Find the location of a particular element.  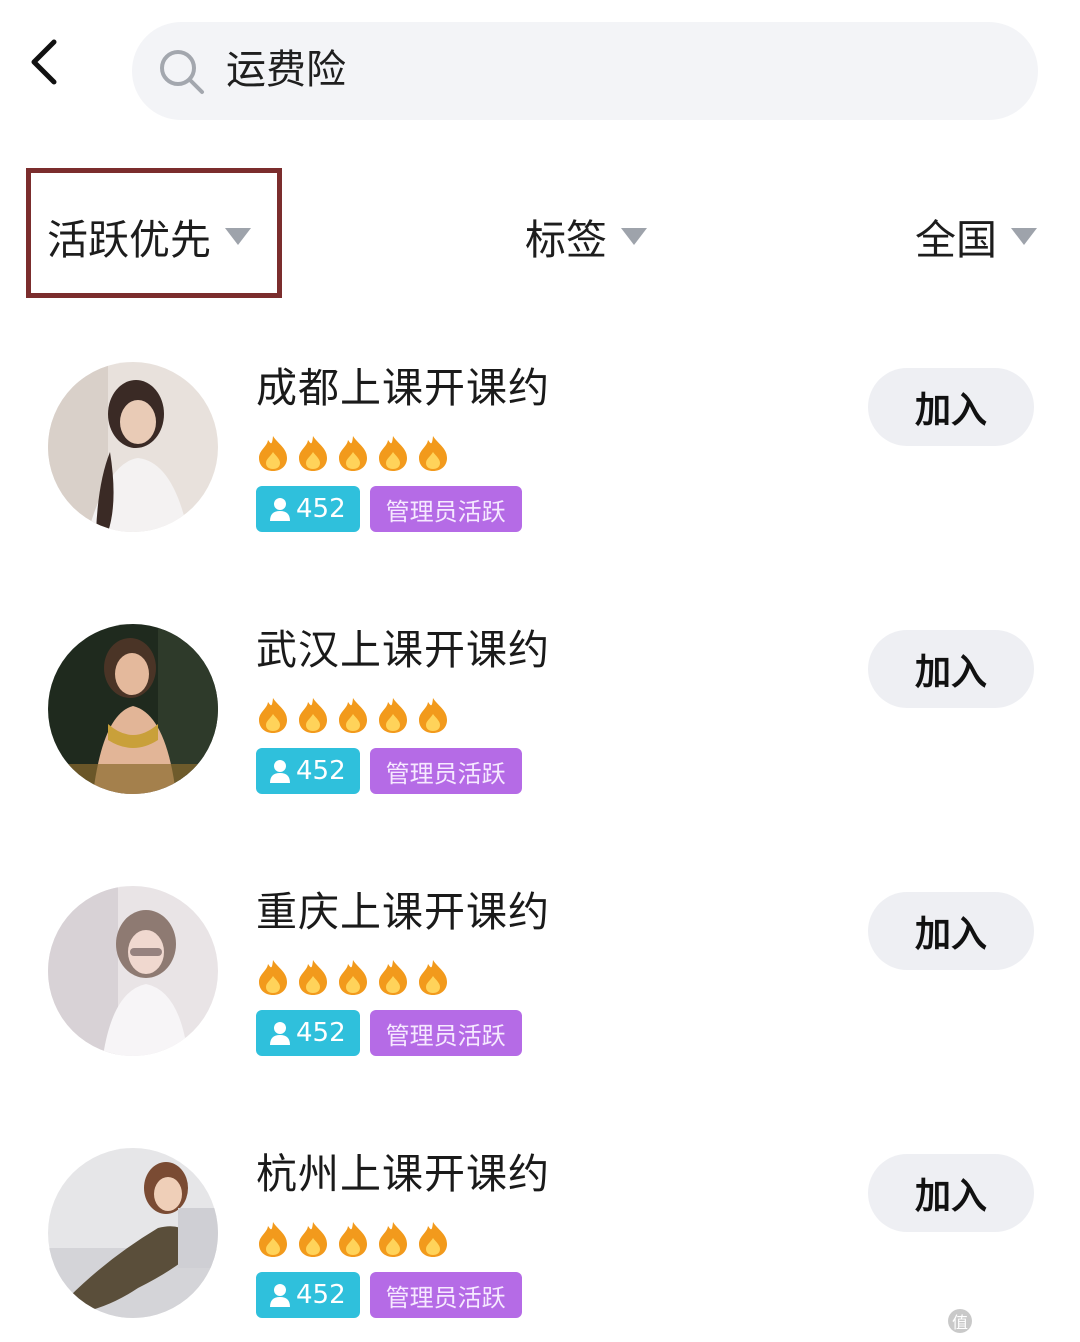

filter-tag-label: 标签 is located at coordinates (566, 240).